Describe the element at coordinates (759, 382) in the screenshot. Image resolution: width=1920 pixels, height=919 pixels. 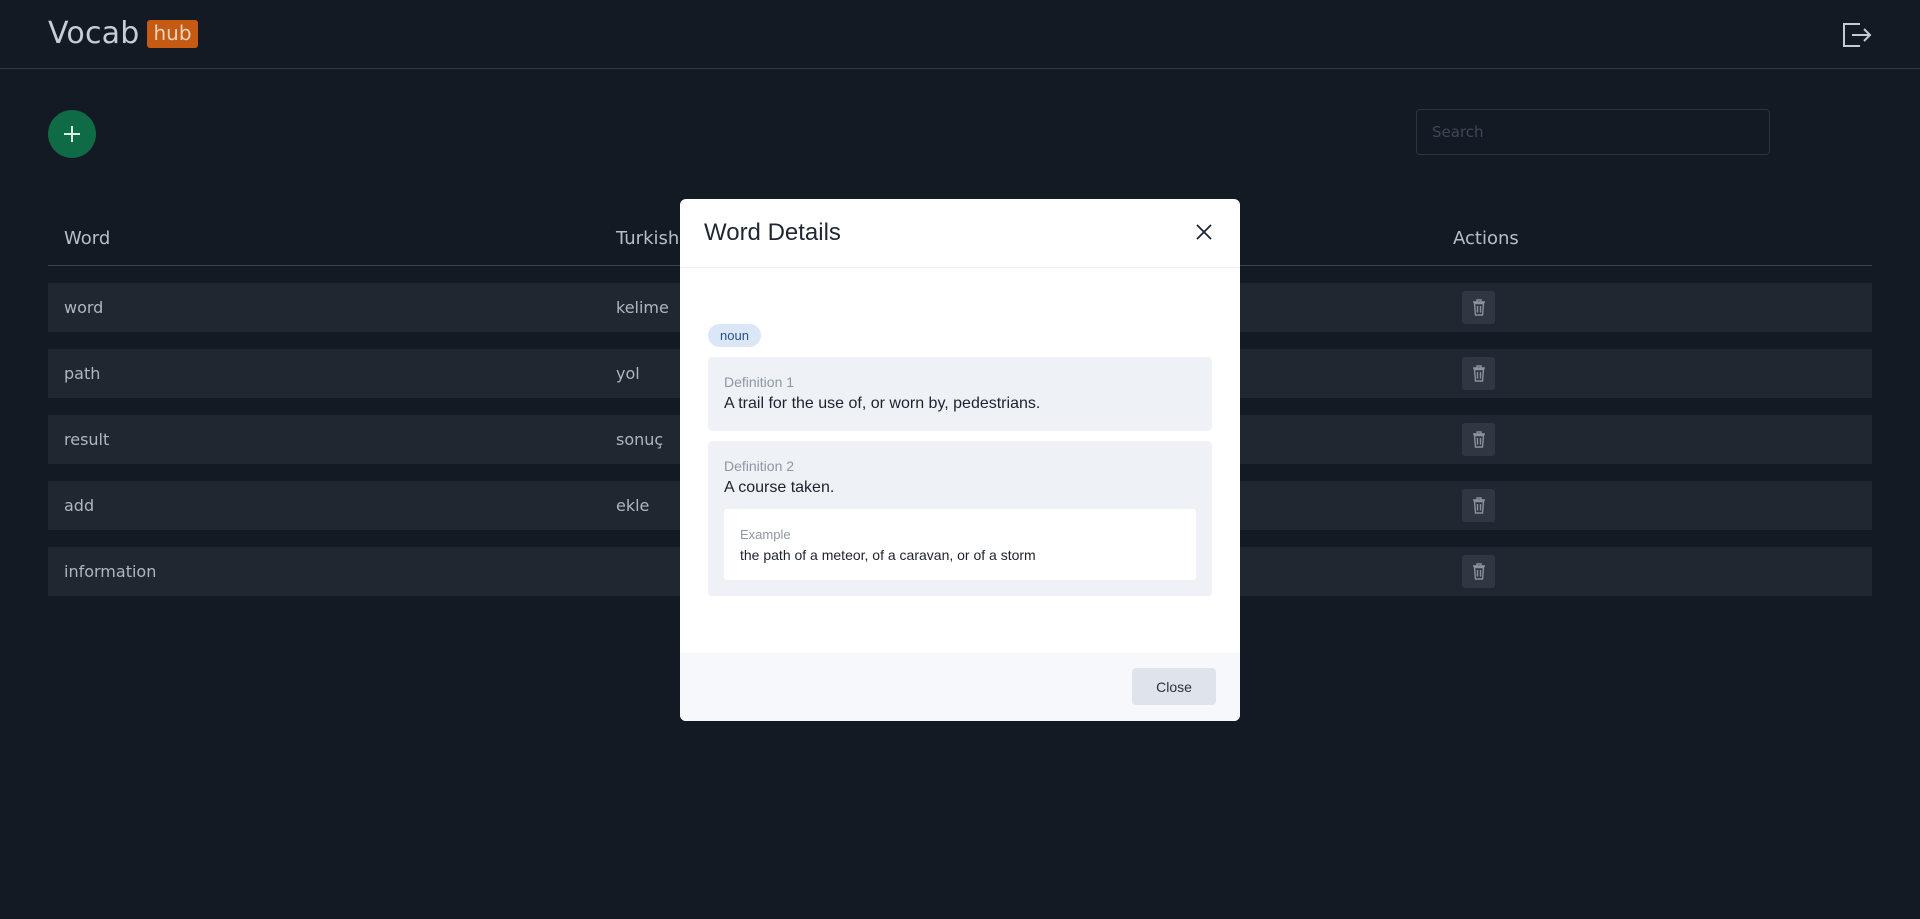
I see `definition-label: Definition 1` at that location.